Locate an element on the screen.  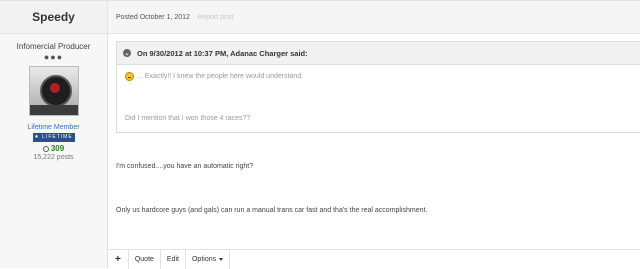
caret-down-icon is located at coordinates (221, 259).